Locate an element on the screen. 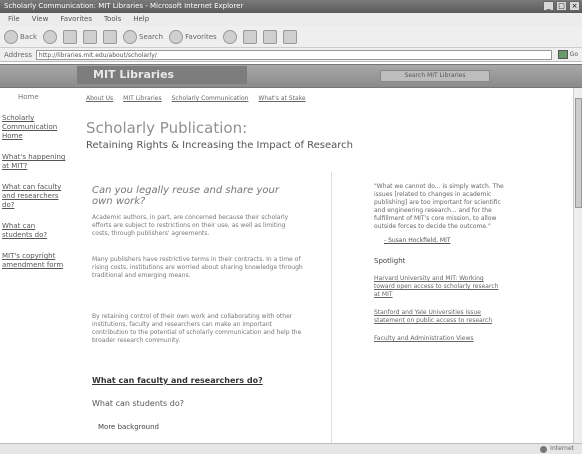  favorites-button: Favorites is located at coordinates (193, 36).